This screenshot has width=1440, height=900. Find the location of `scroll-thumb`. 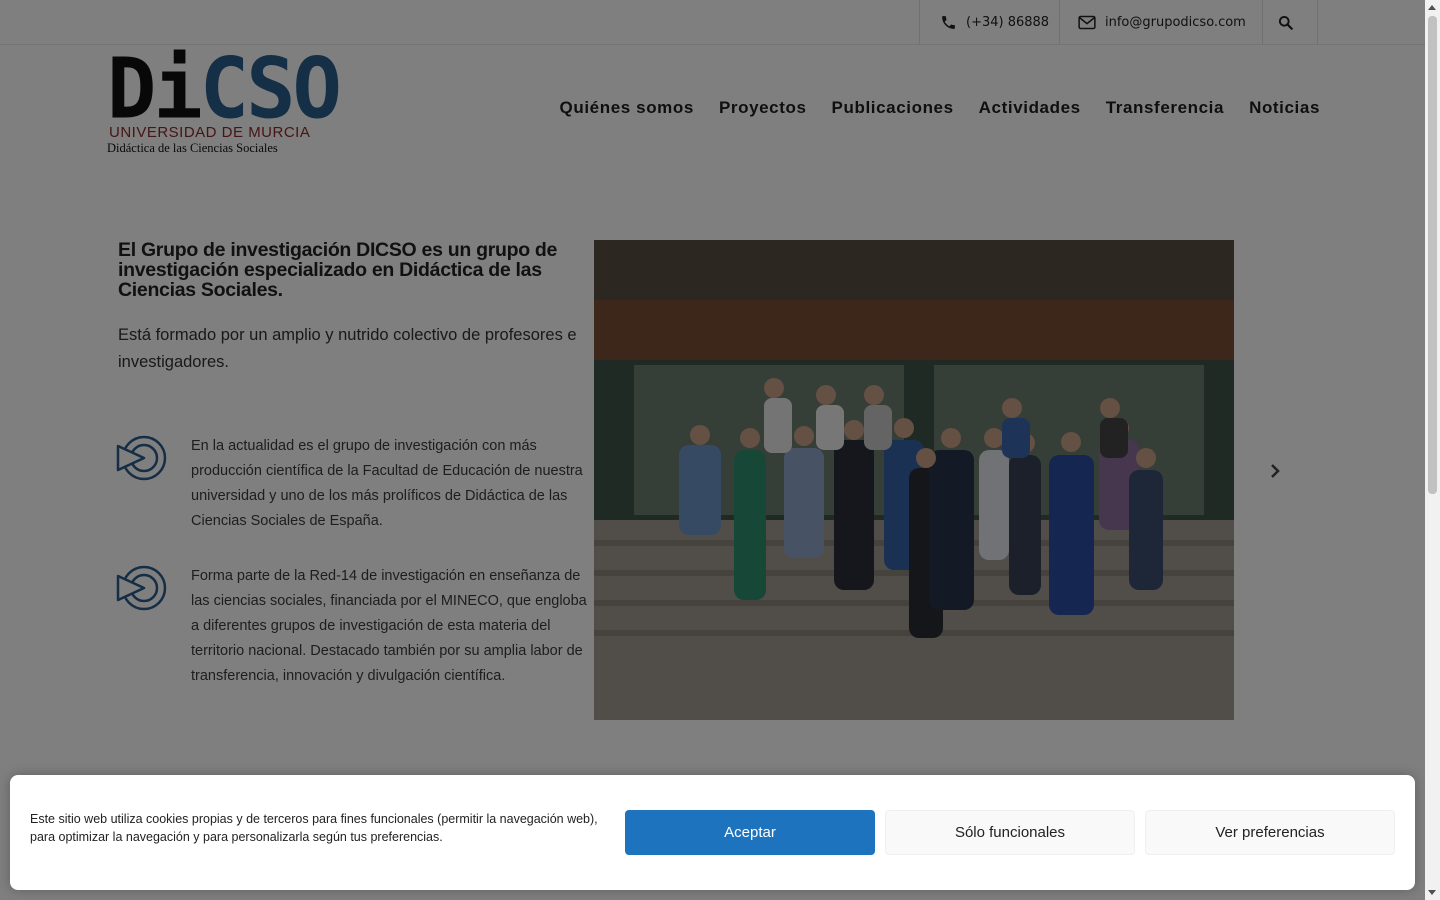

scroll-thumb is located at coordinates (1432, 255).